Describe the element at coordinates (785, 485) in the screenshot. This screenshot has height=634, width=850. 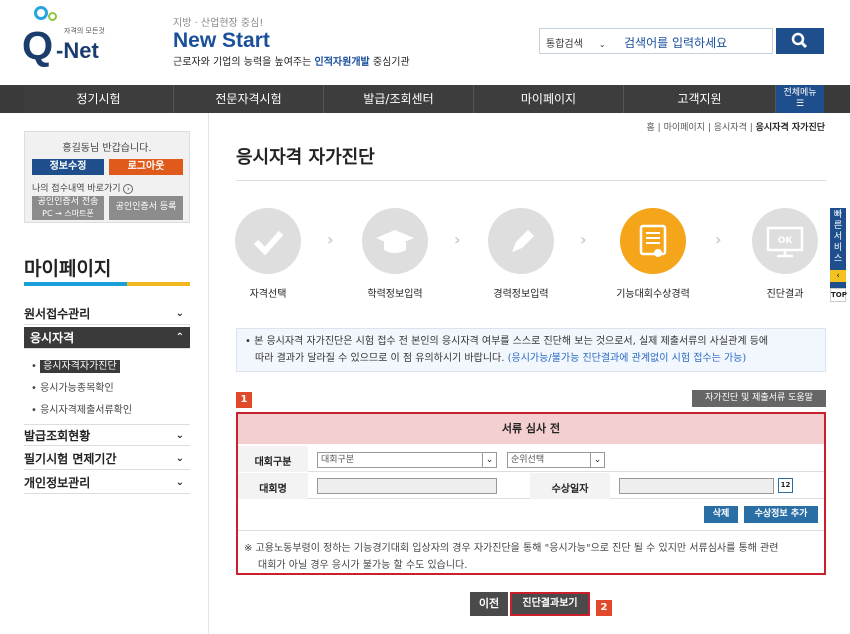
I see `calendar-icon: 12` at that location.